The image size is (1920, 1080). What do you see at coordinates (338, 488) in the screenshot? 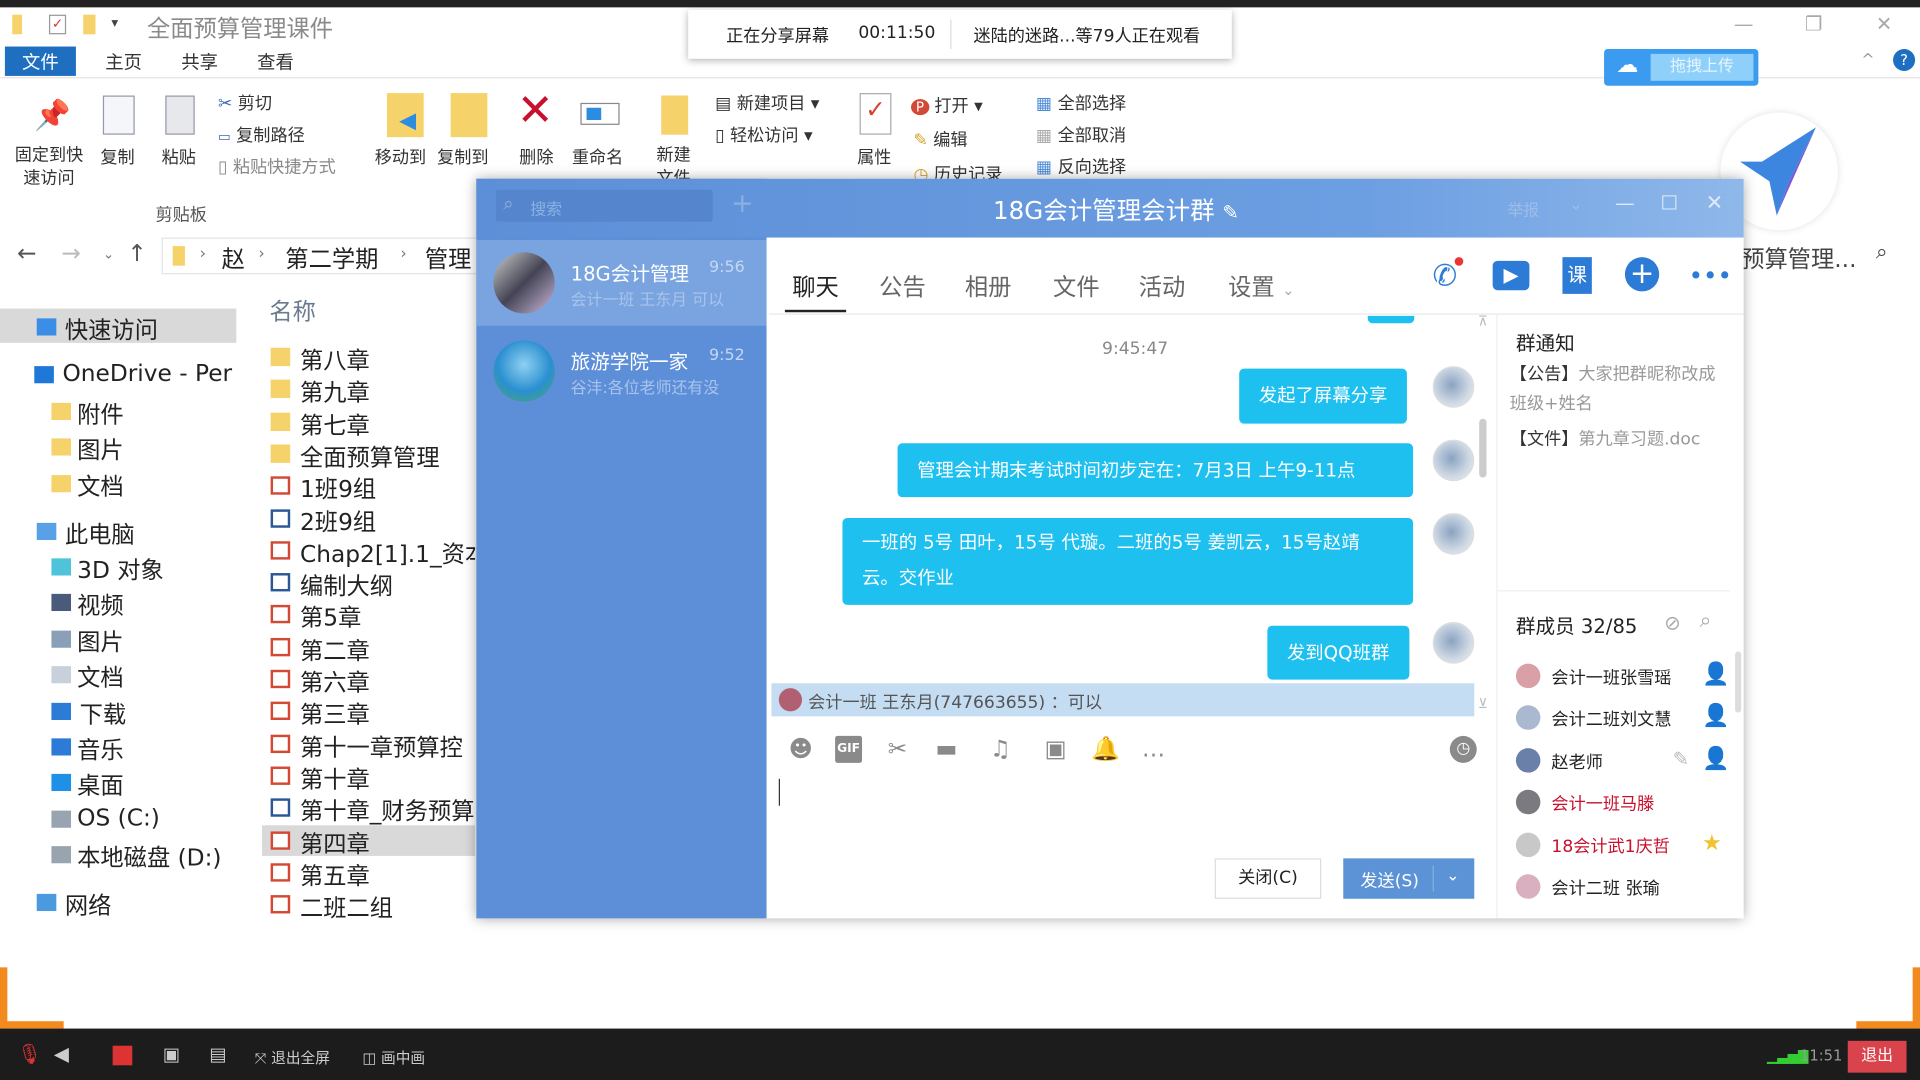
I see `file-item: 1班9组` at bounding box center [338, 488].